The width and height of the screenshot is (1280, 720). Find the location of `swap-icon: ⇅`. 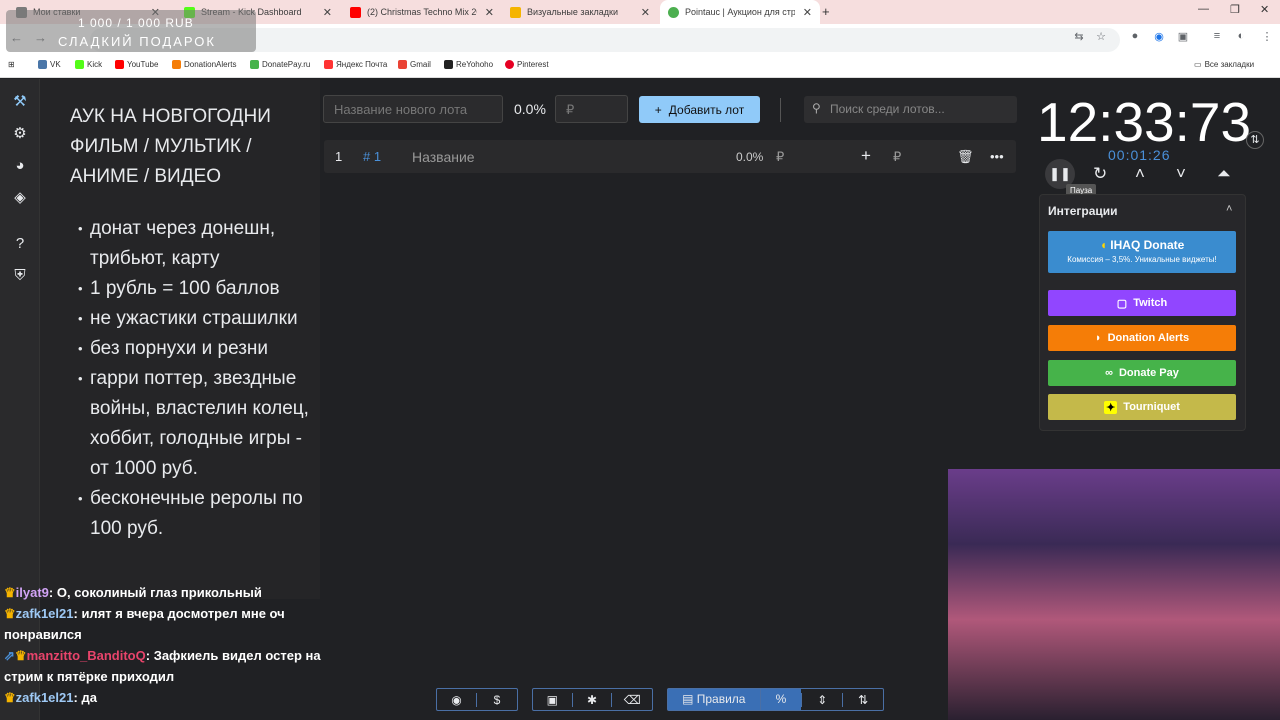

swap-icon: ⇅ is located at coordinates (1255, 140).